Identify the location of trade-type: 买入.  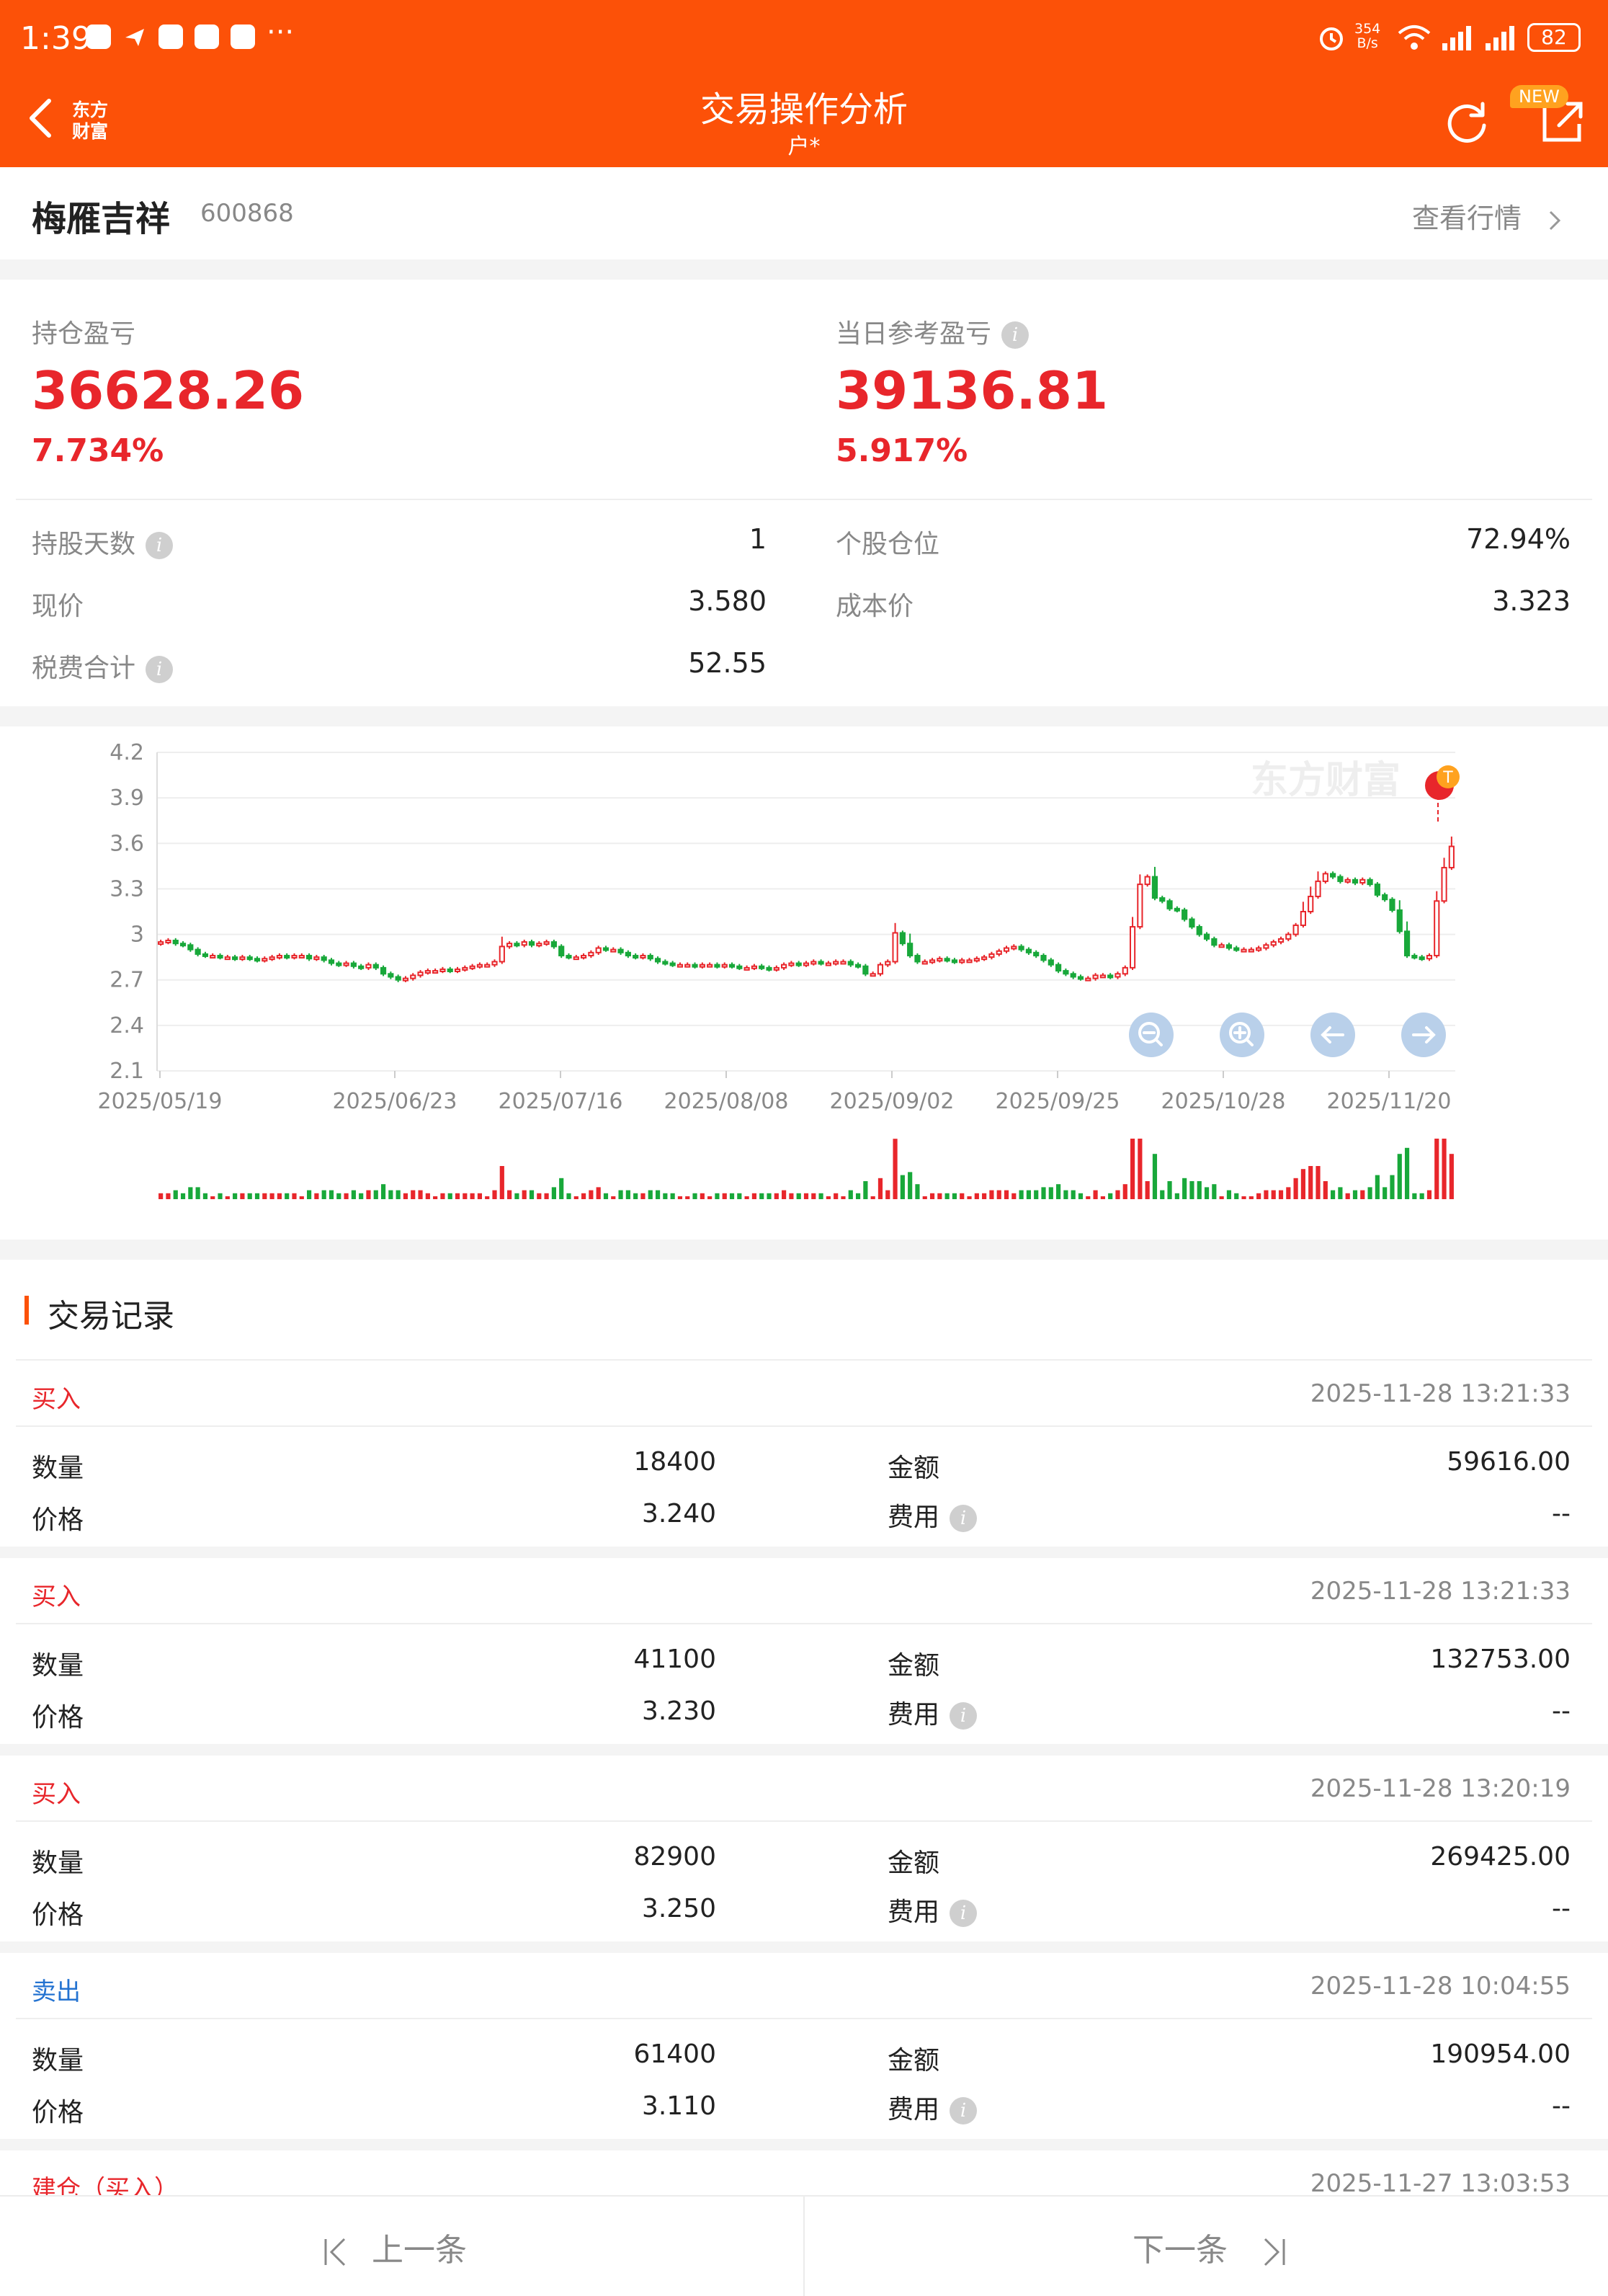
(56, 1597).